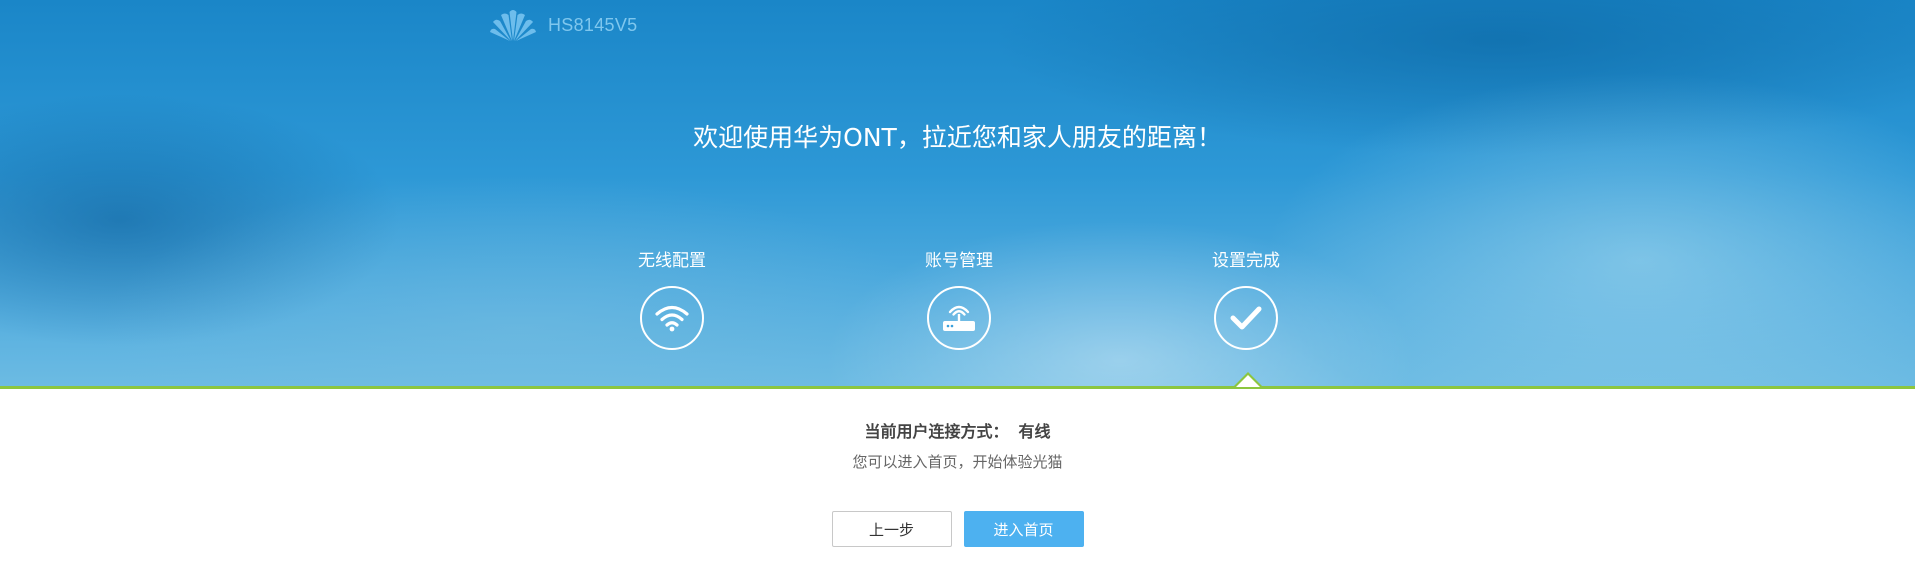 This screenshot has width=1915, height=575. I want to click on step-label-setup-complete: 设置完成, so click(1246, 261).